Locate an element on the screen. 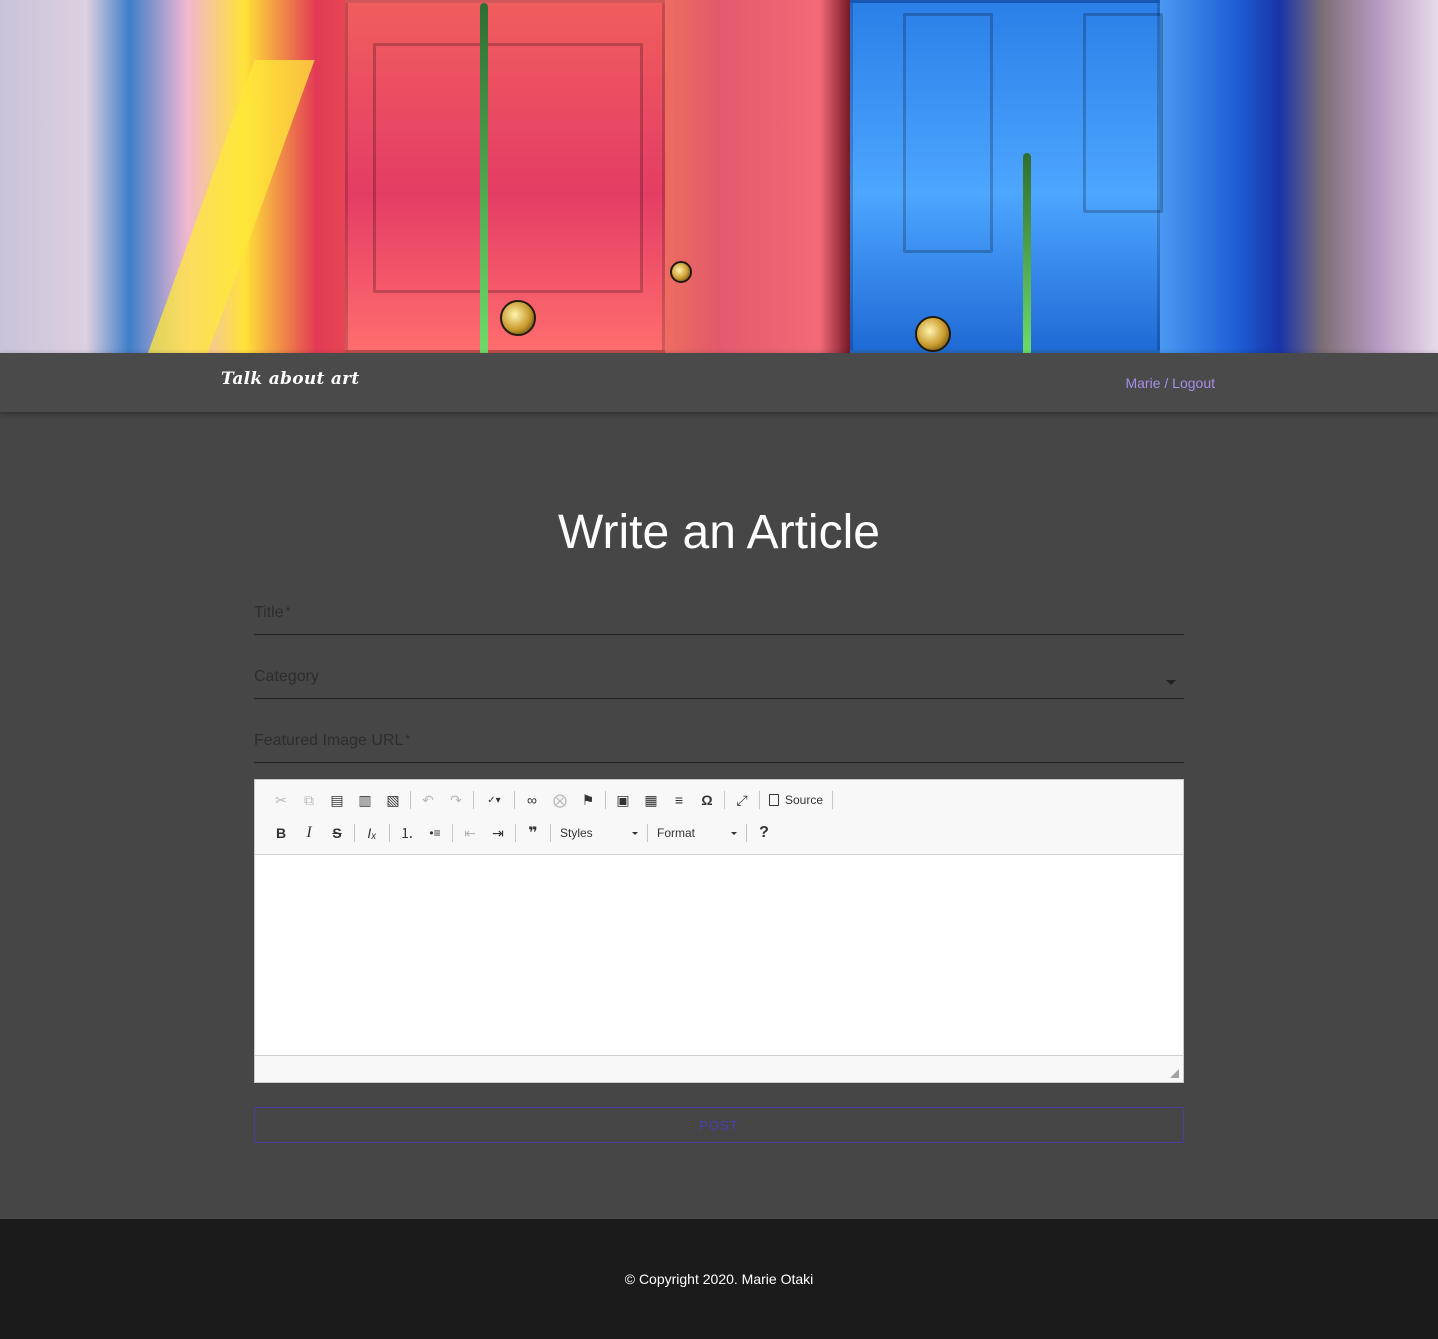  anchor-icon: ⚑ is located at coordinates (588, 800).